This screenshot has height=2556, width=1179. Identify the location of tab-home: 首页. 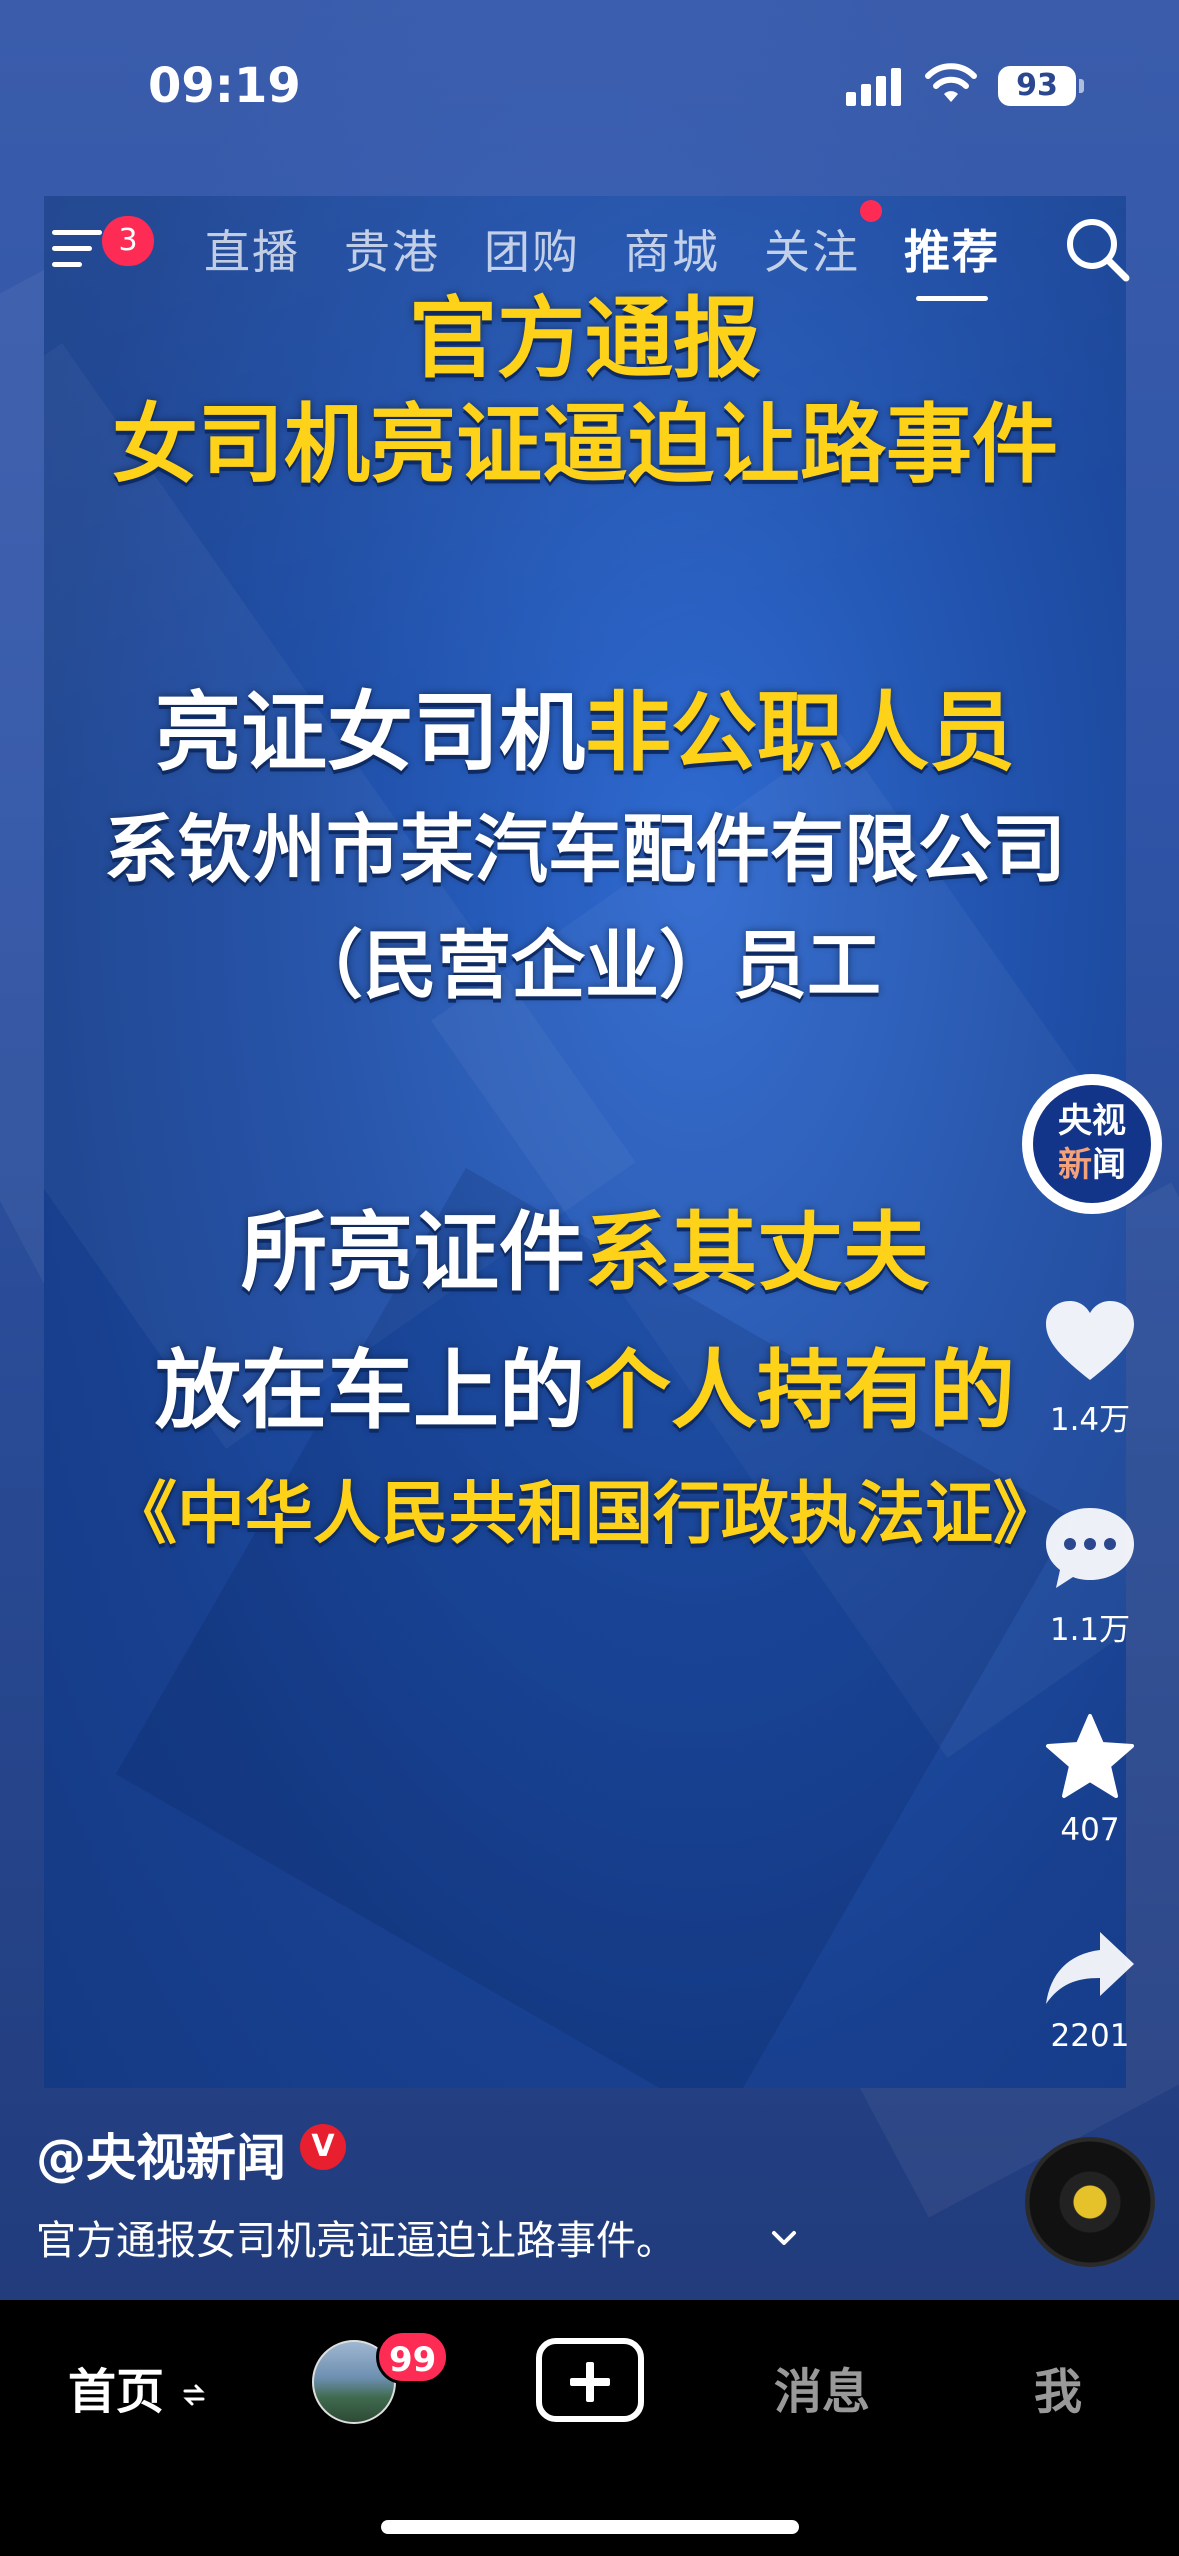
(137, 2387).